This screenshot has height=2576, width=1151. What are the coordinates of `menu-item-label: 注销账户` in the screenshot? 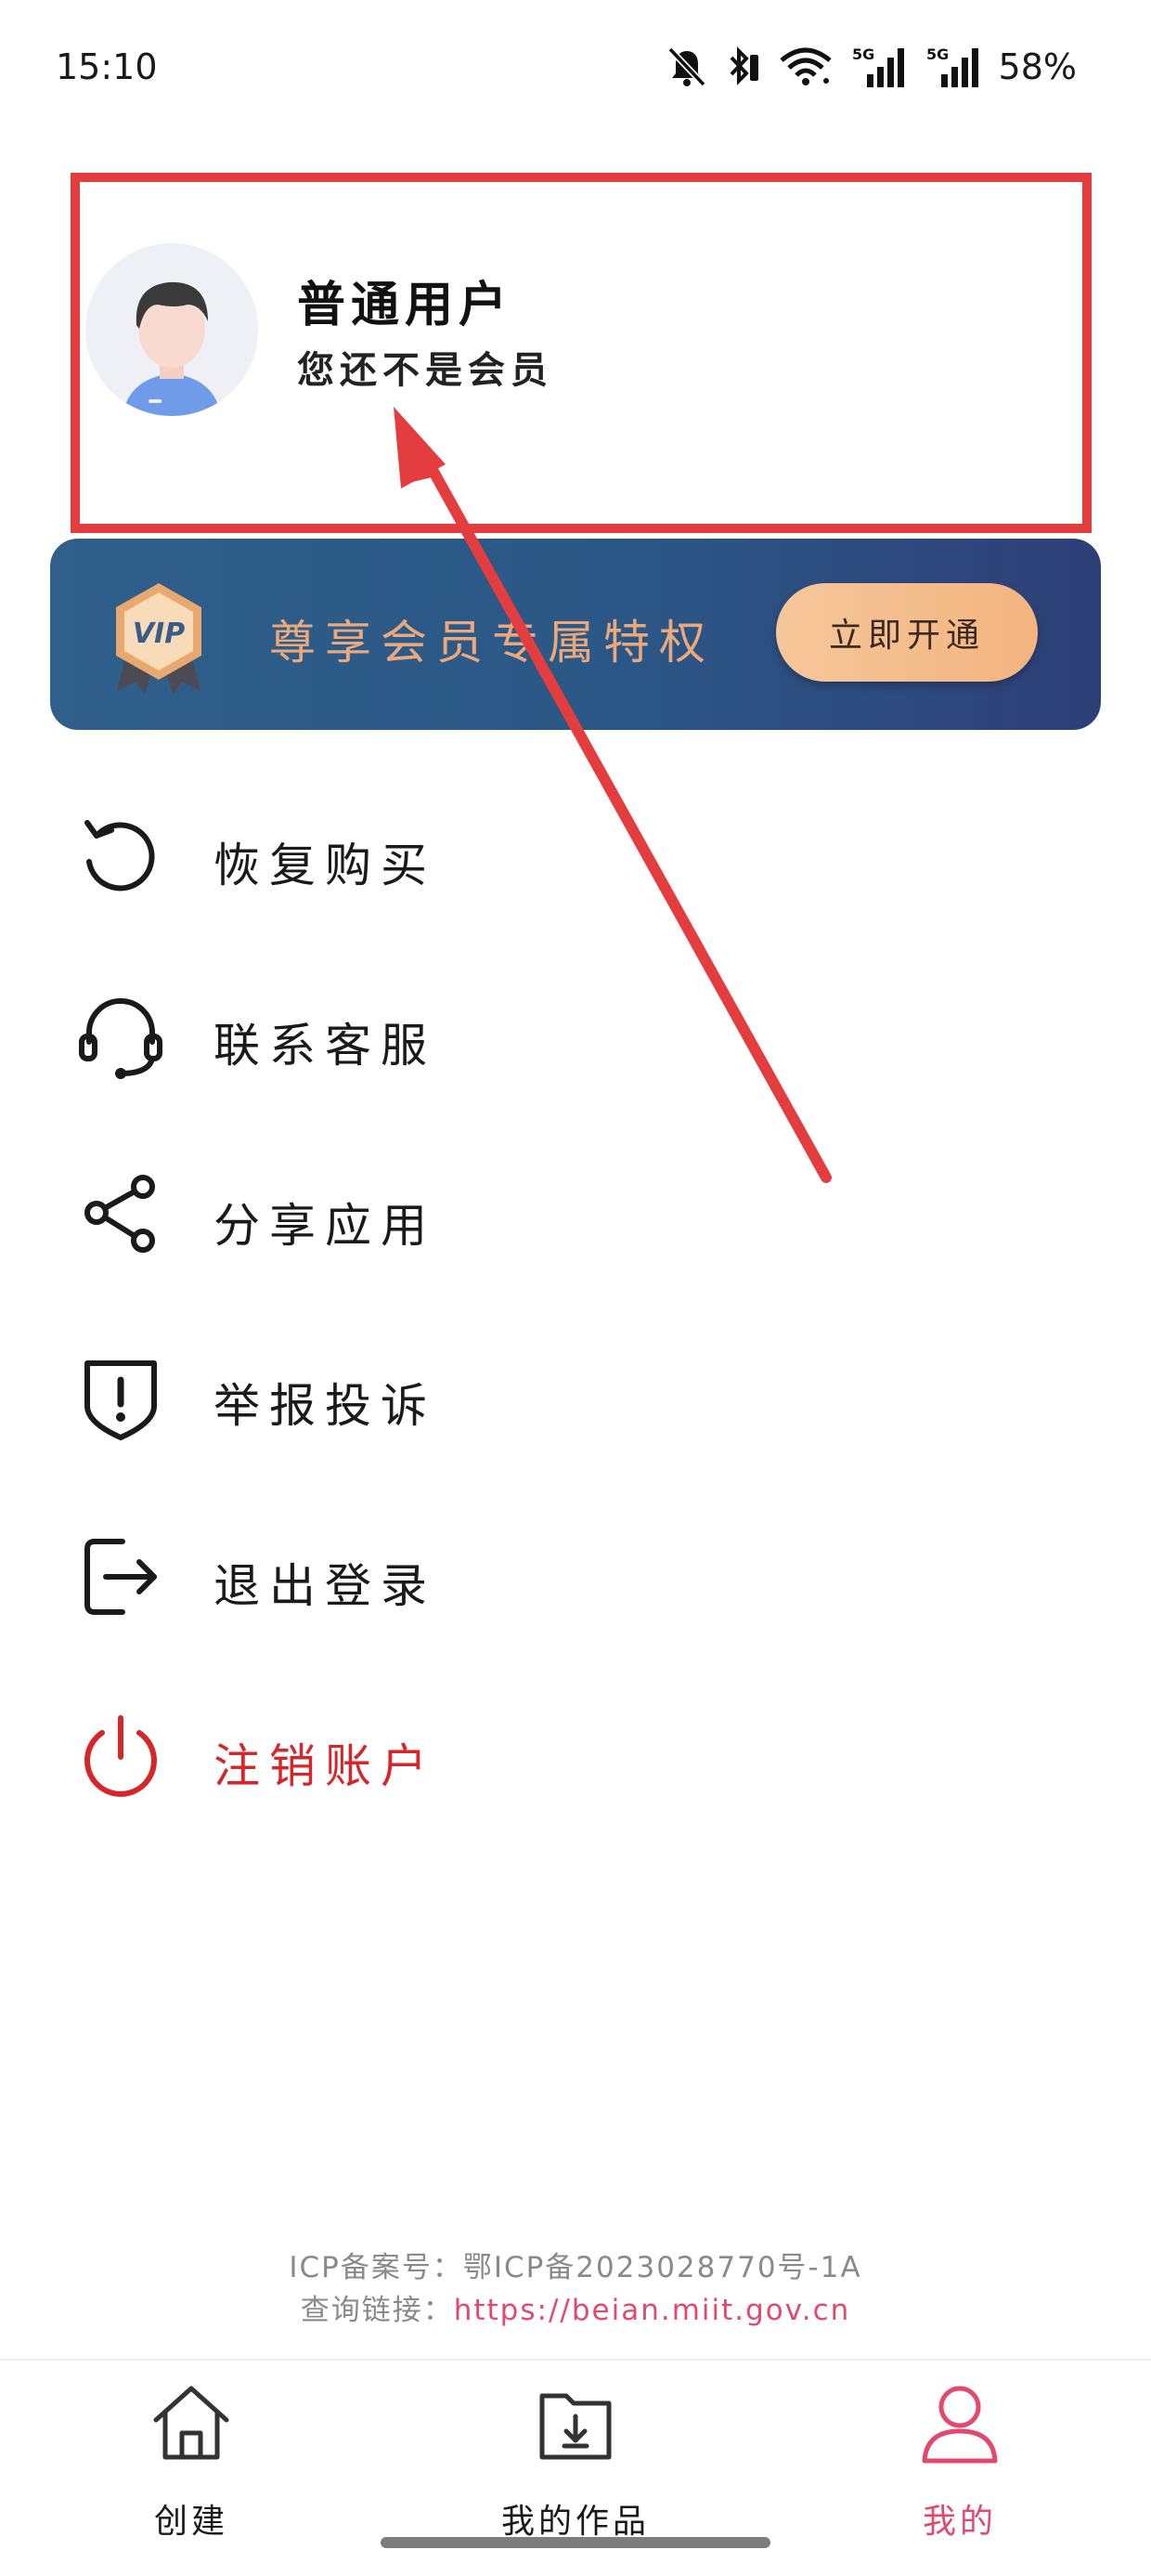 It's located at (324, 1766).